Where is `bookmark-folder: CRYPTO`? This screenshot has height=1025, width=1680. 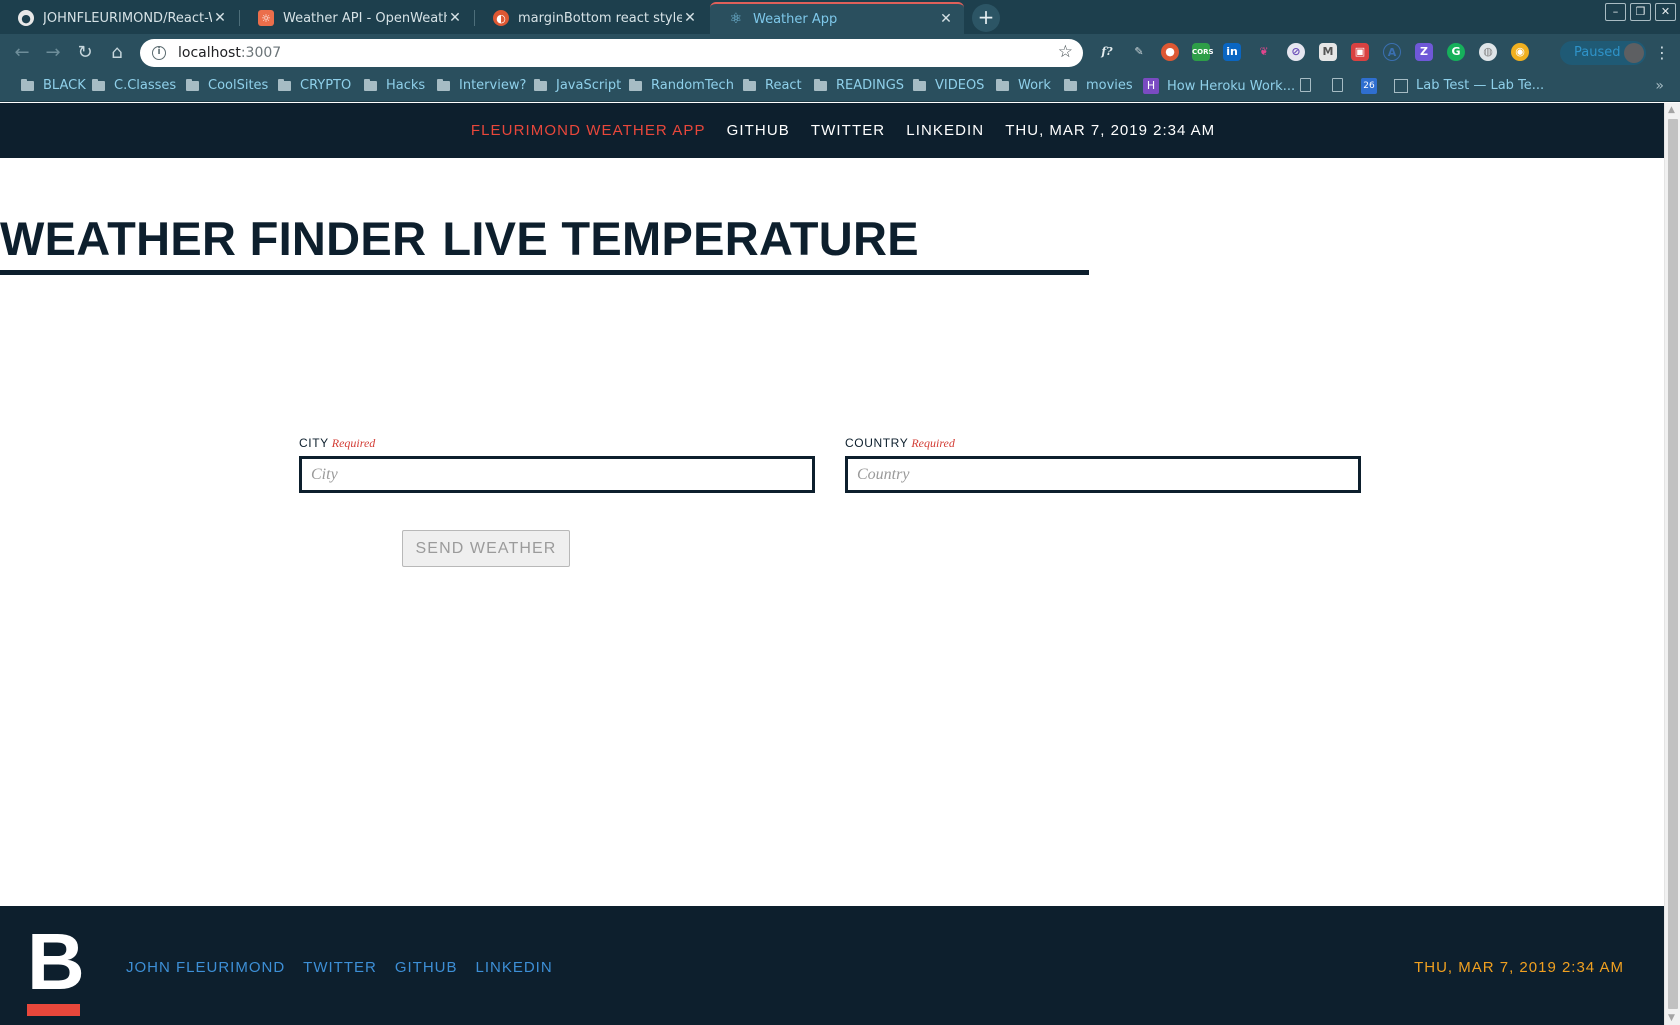 bookmark-folder: CRYPTO is located at coordinates (314, 85).